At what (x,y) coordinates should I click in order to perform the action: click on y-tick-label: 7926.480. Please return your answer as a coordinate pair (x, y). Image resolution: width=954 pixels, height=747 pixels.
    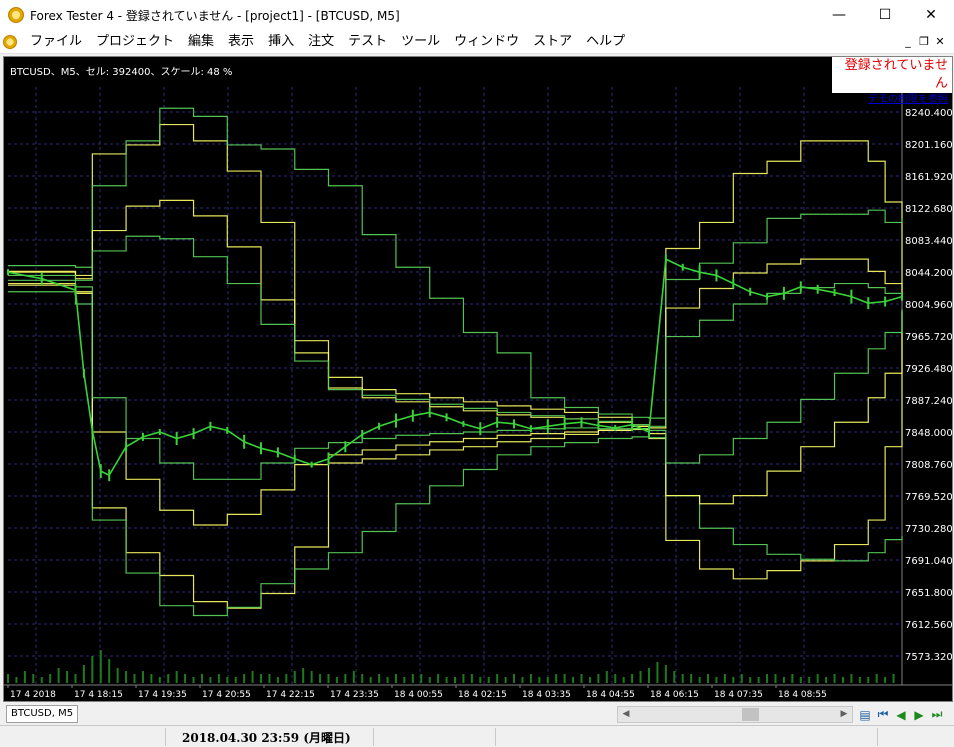
    Looking at the image, I should click on (928, 369).